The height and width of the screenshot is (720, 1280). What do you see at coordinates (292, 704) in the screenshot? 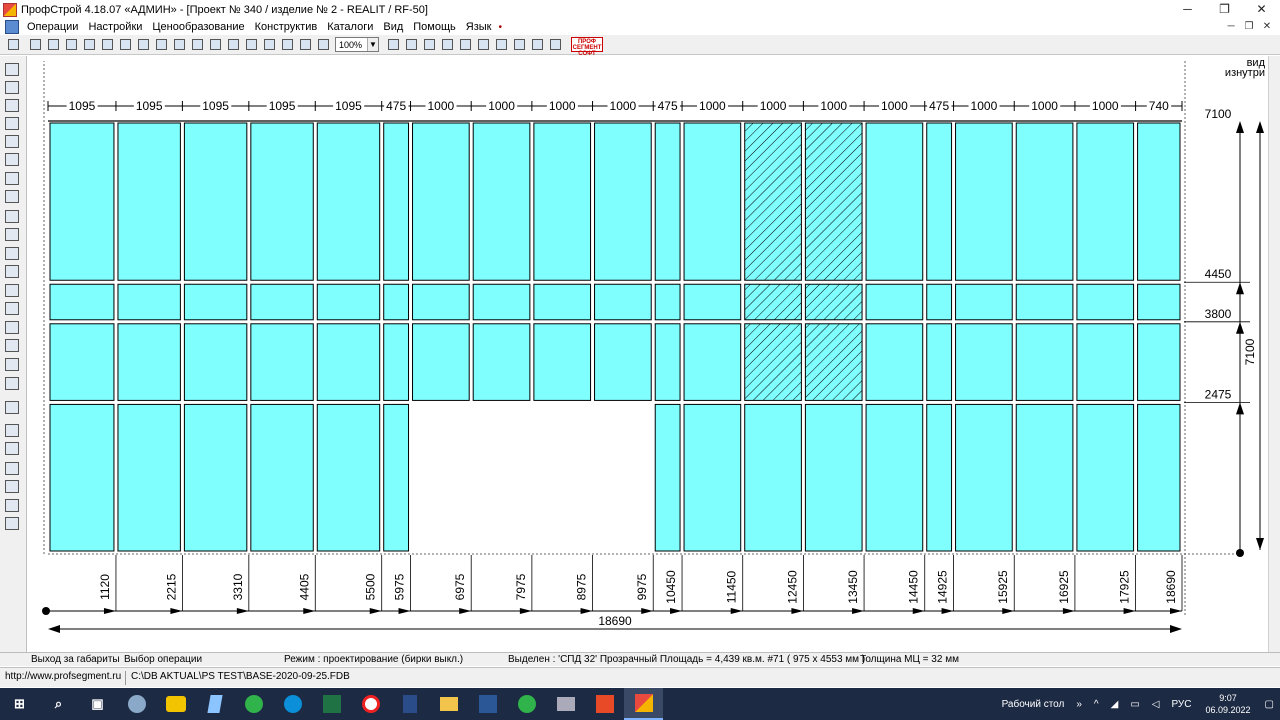
I see `skype-icon` at bounding box center [292, 704].